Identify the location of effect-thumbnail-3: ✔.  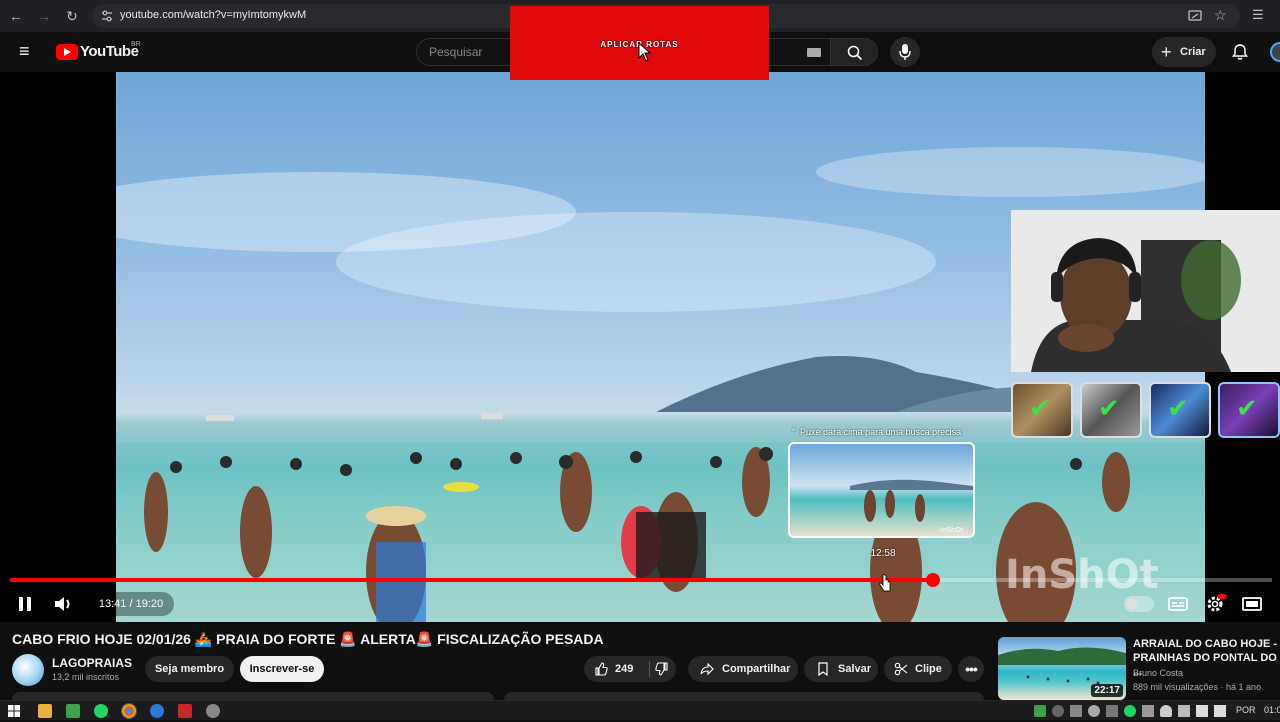
(1180, 410).